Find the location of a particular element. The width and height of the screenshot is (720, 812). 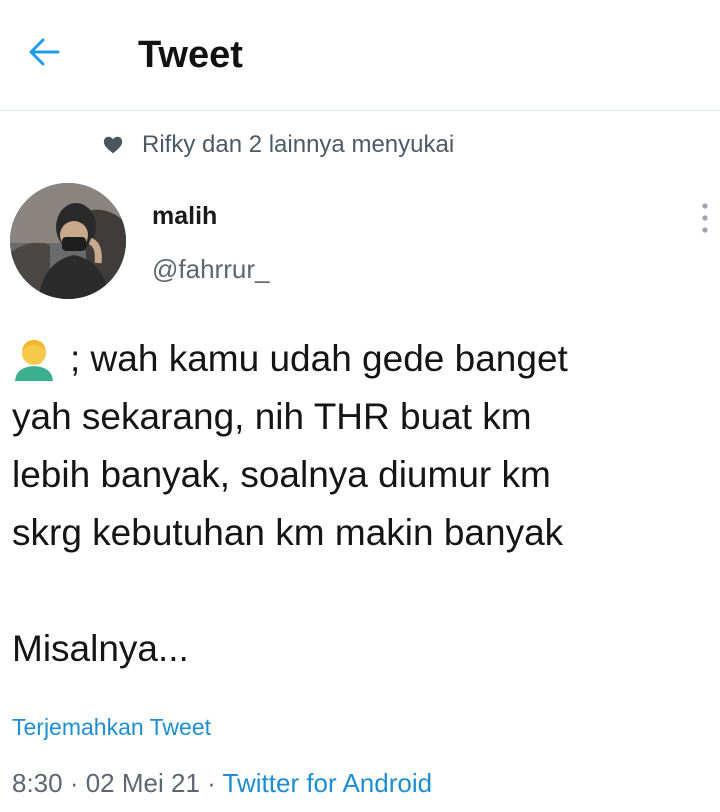

top-app-bar: Tweet is located at coordinates (360, 55).